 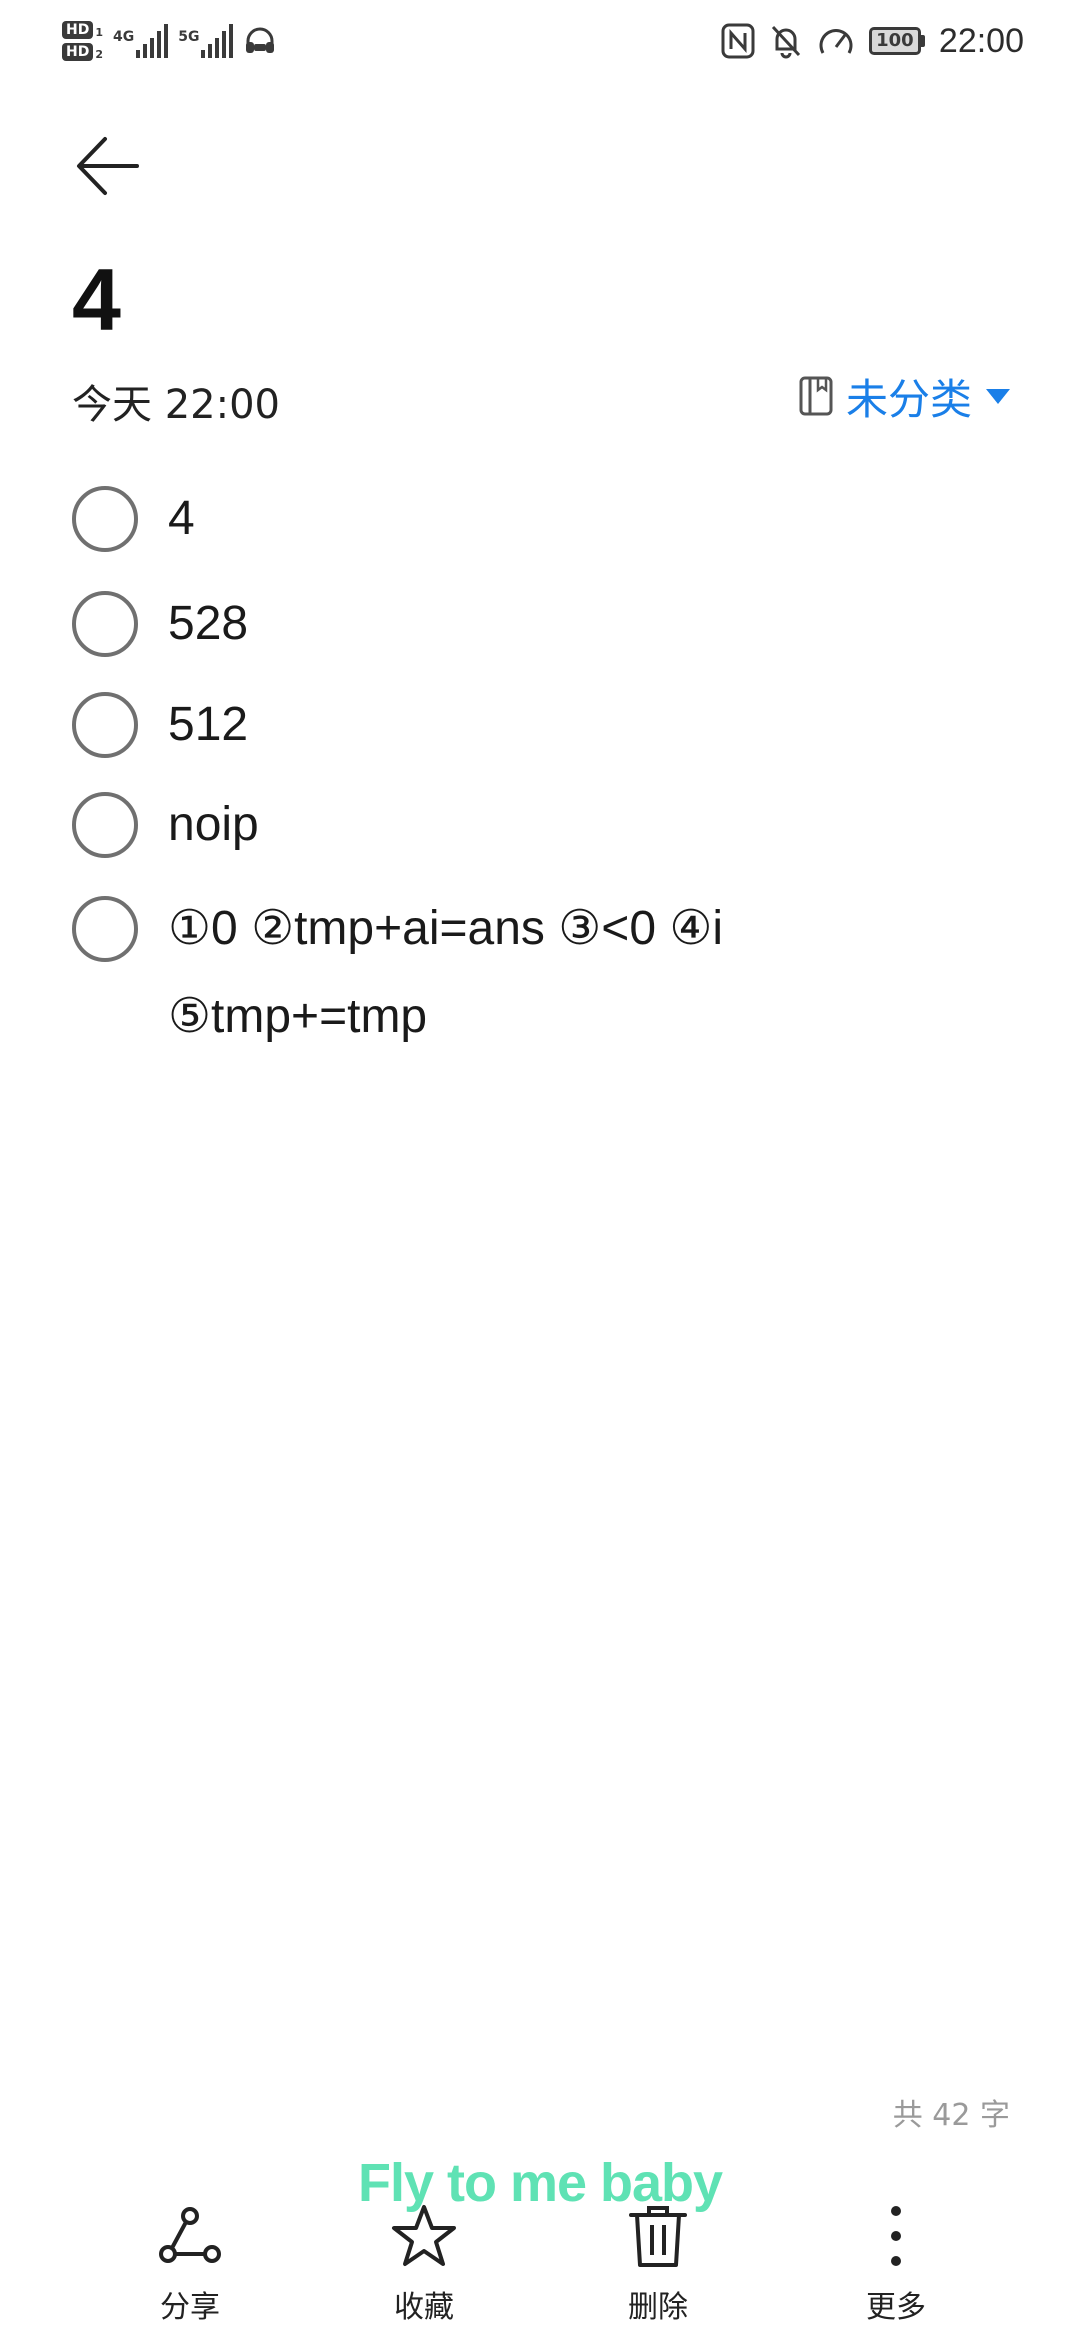 I want to click on signal-5g: 5G, so click(x=206, y=41).